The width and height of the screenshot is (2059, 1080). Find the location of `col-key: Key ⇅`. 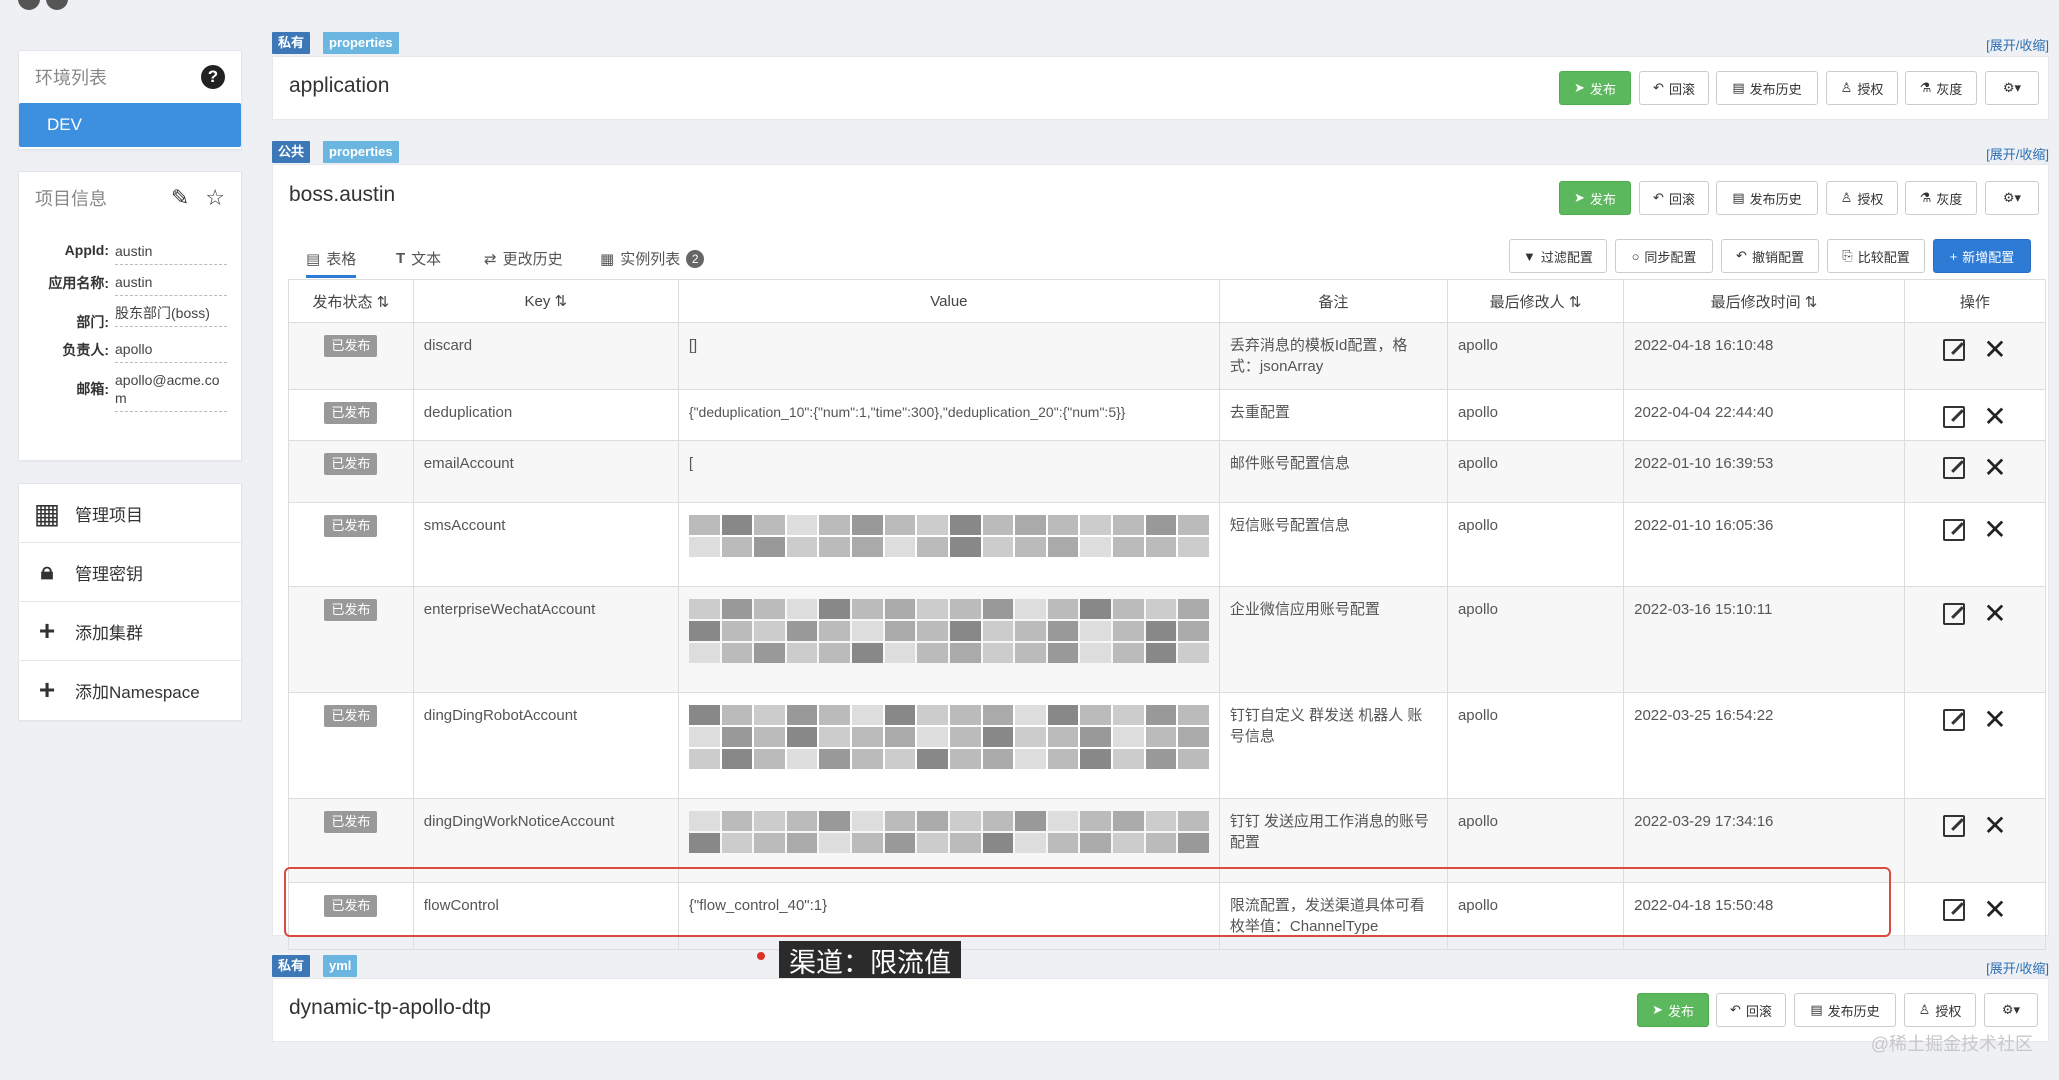

col-key: Key ⇅ is located at coordinates (545, 301).